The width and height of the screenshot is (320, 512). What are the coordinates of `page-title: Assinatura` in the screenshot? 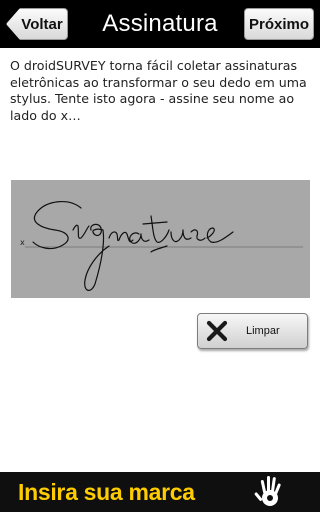 It's located at (160, 23).